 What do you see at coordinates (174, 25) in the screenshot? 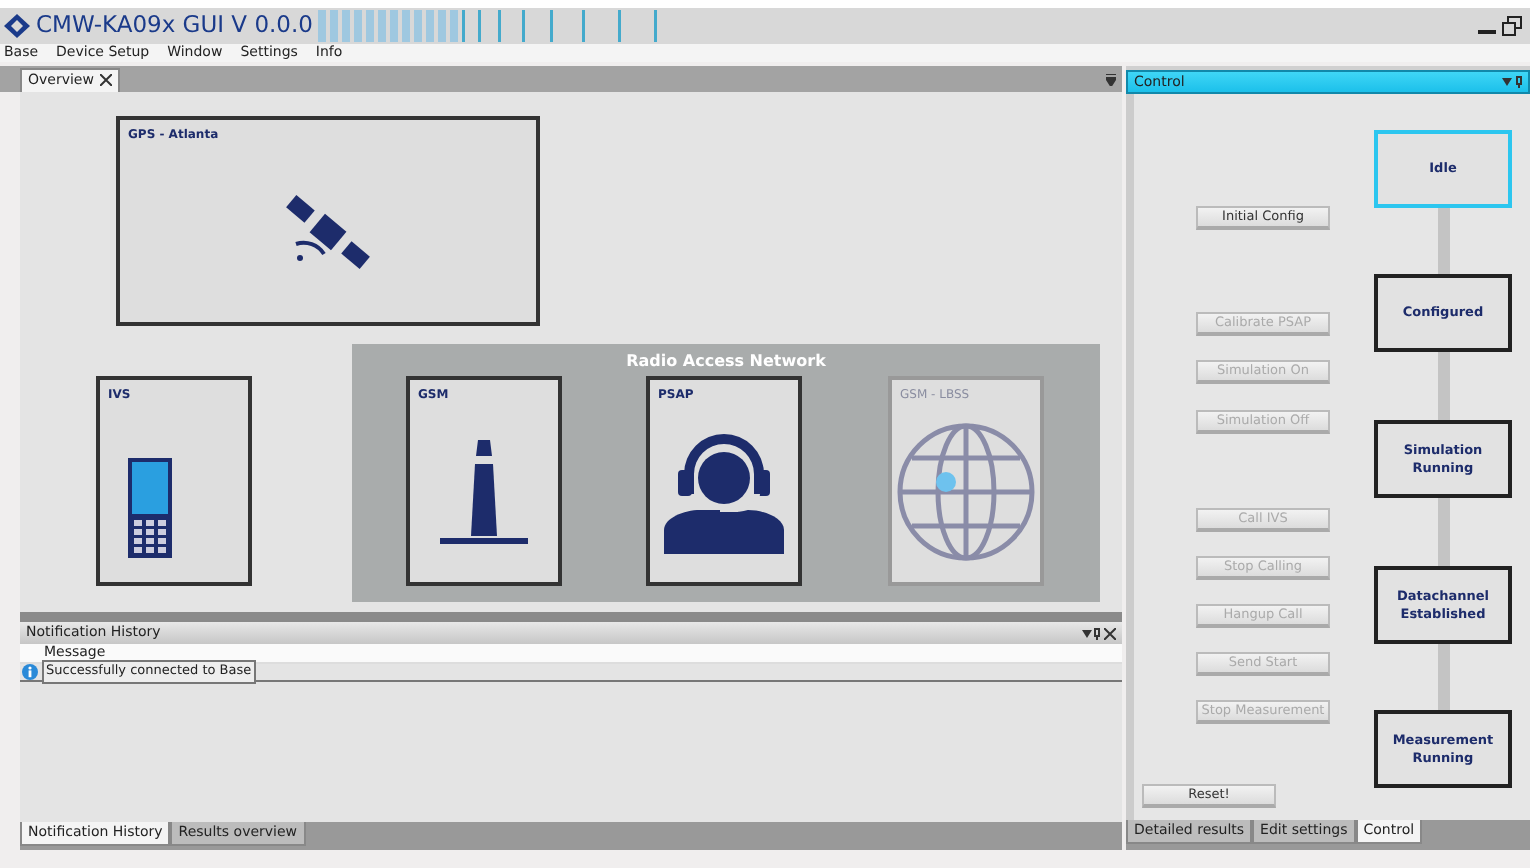
I see `window-title: CMW-KA09x GUI V 0.0.0` at bounding box center [174, 25].